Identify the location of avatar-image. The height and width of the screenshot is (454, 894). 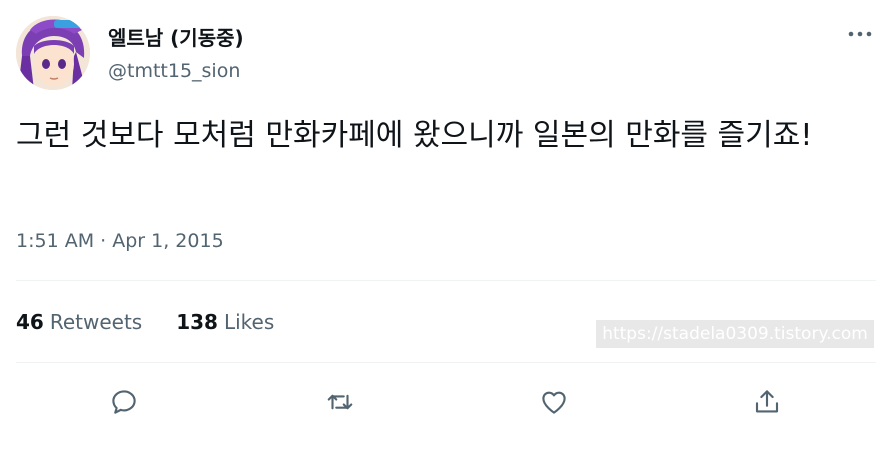
(53, 53).